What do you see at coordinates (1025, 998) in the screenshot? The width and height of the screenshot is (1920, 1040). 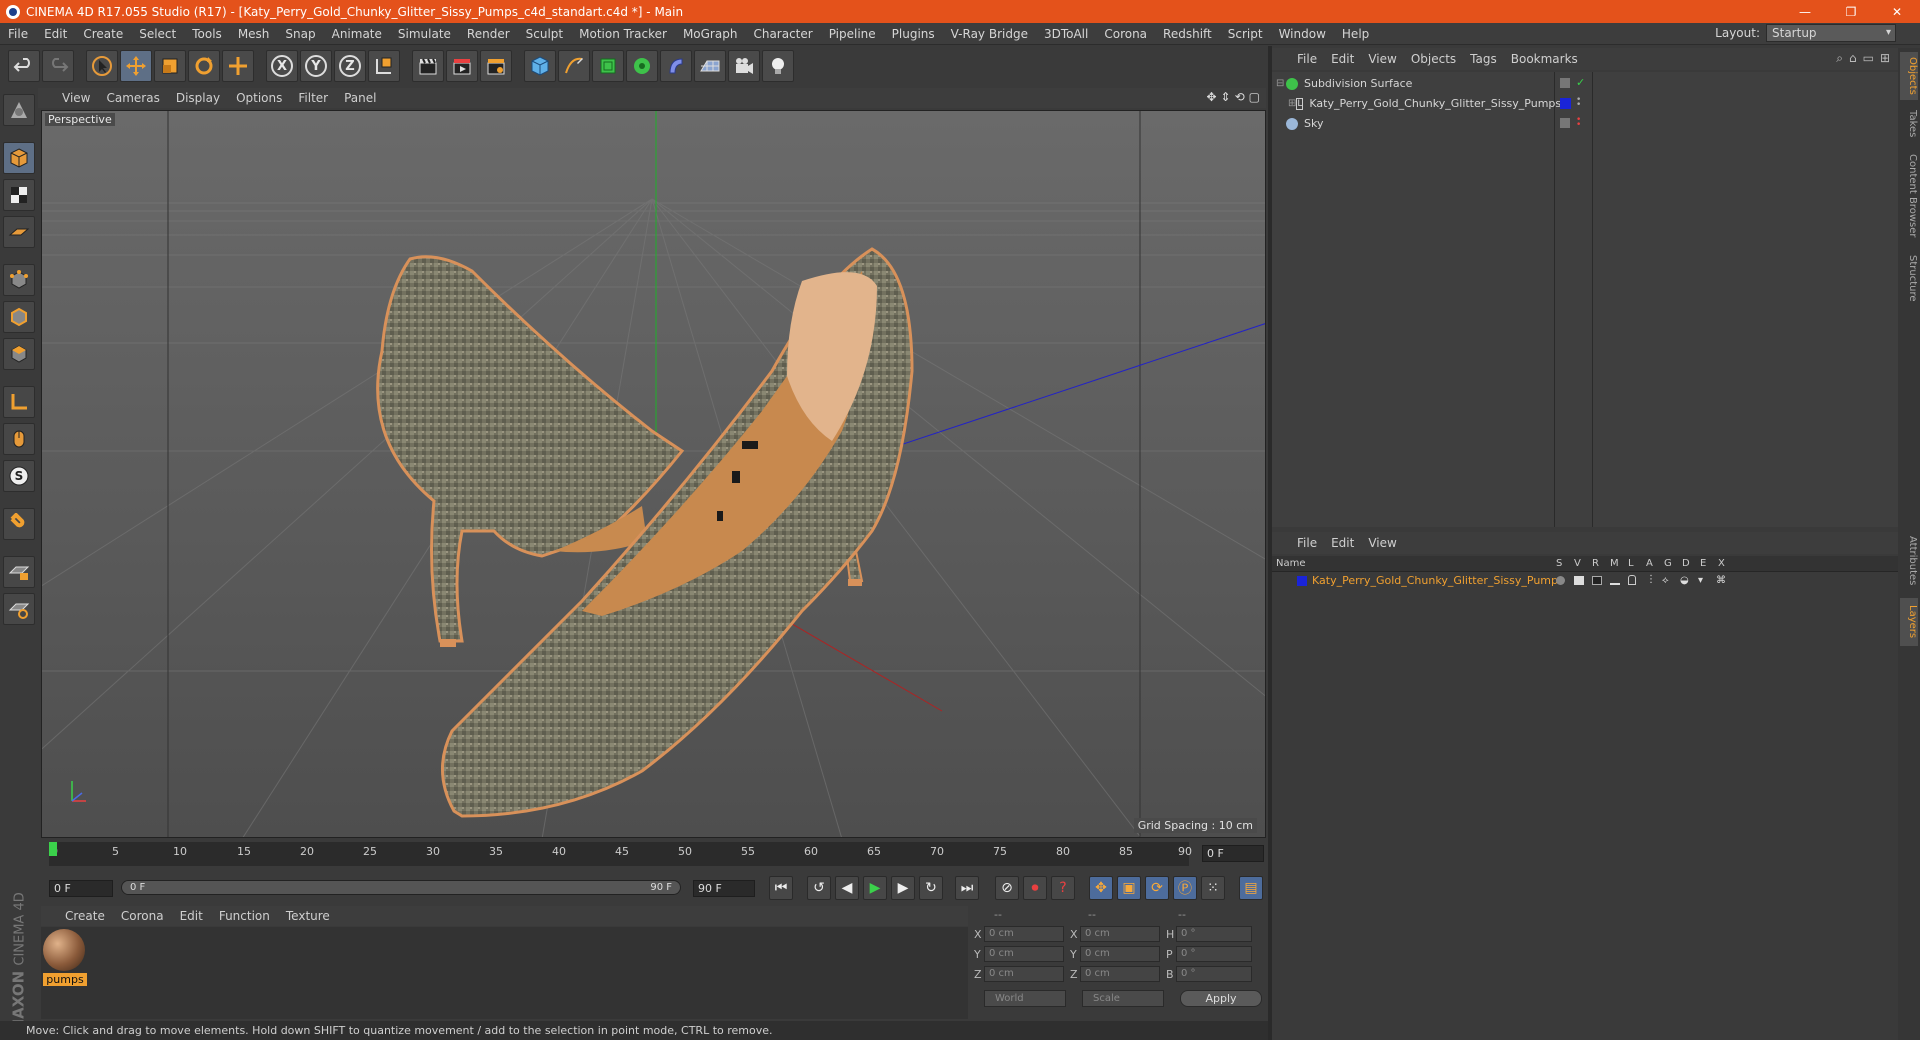 I see `coordinate-space-select: World` at bounding box center [1025, 998].